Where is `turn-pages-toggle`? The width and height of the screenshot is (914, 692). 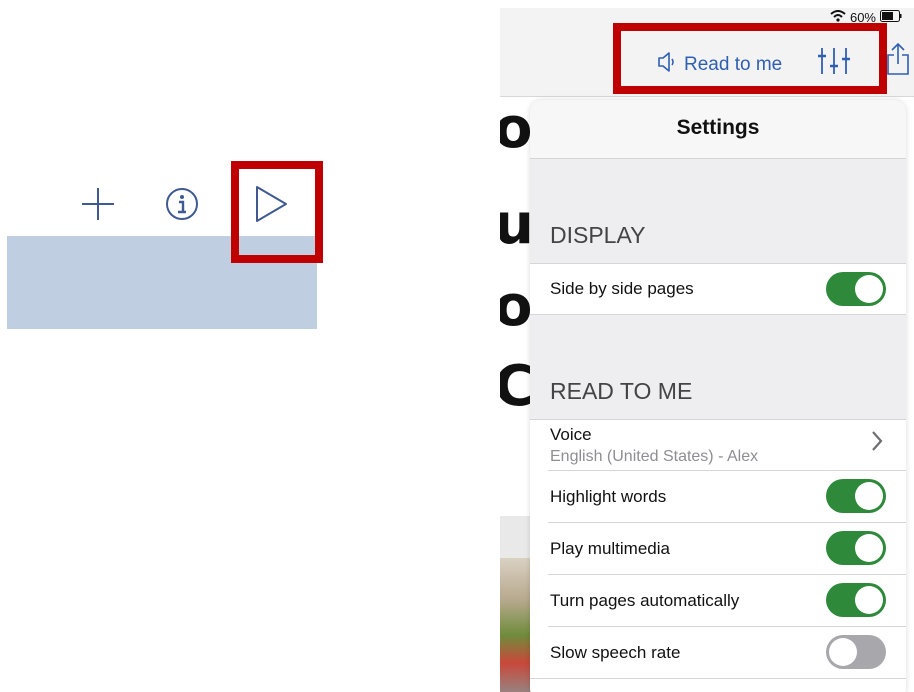
turn-pages-toggle is located at coordinates (856, 600).